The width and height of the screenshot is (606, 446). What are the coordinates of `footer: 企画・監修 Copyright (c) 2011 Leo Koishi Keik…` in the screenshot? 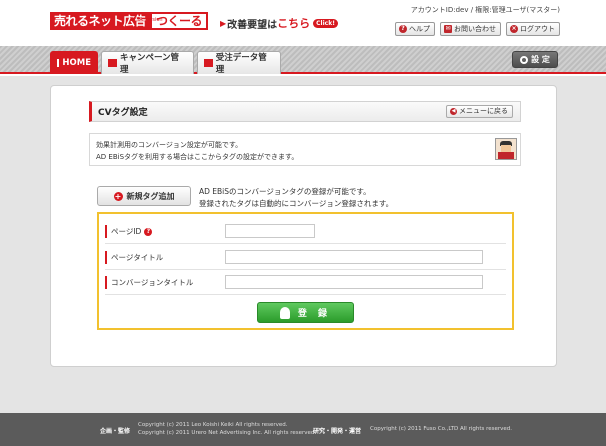 It's located at (303, 429).